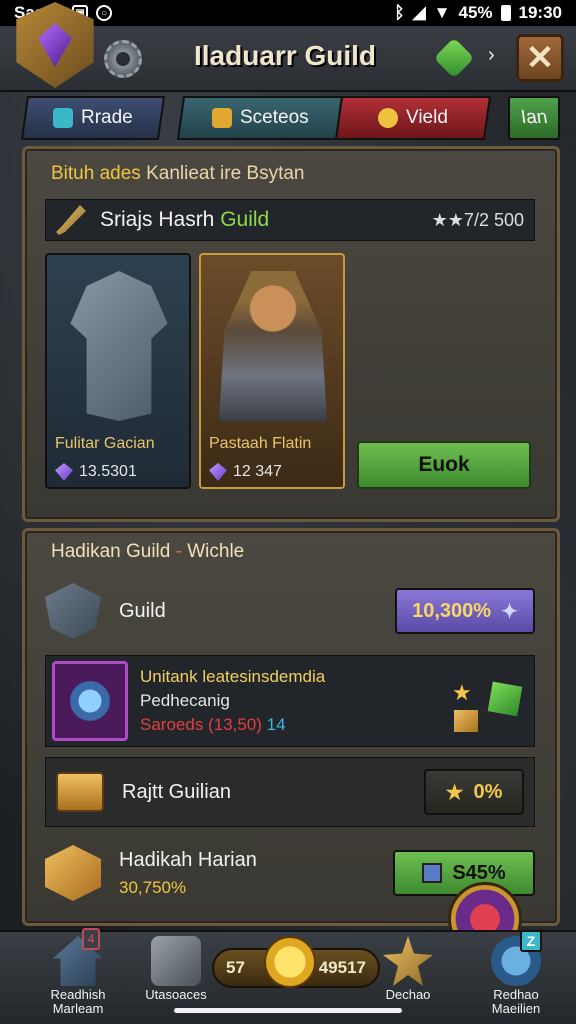 The image size is (576, 1024). I want to click on hero-card-warrior: Pastaah Flatin 12 347, so click(272, 371).